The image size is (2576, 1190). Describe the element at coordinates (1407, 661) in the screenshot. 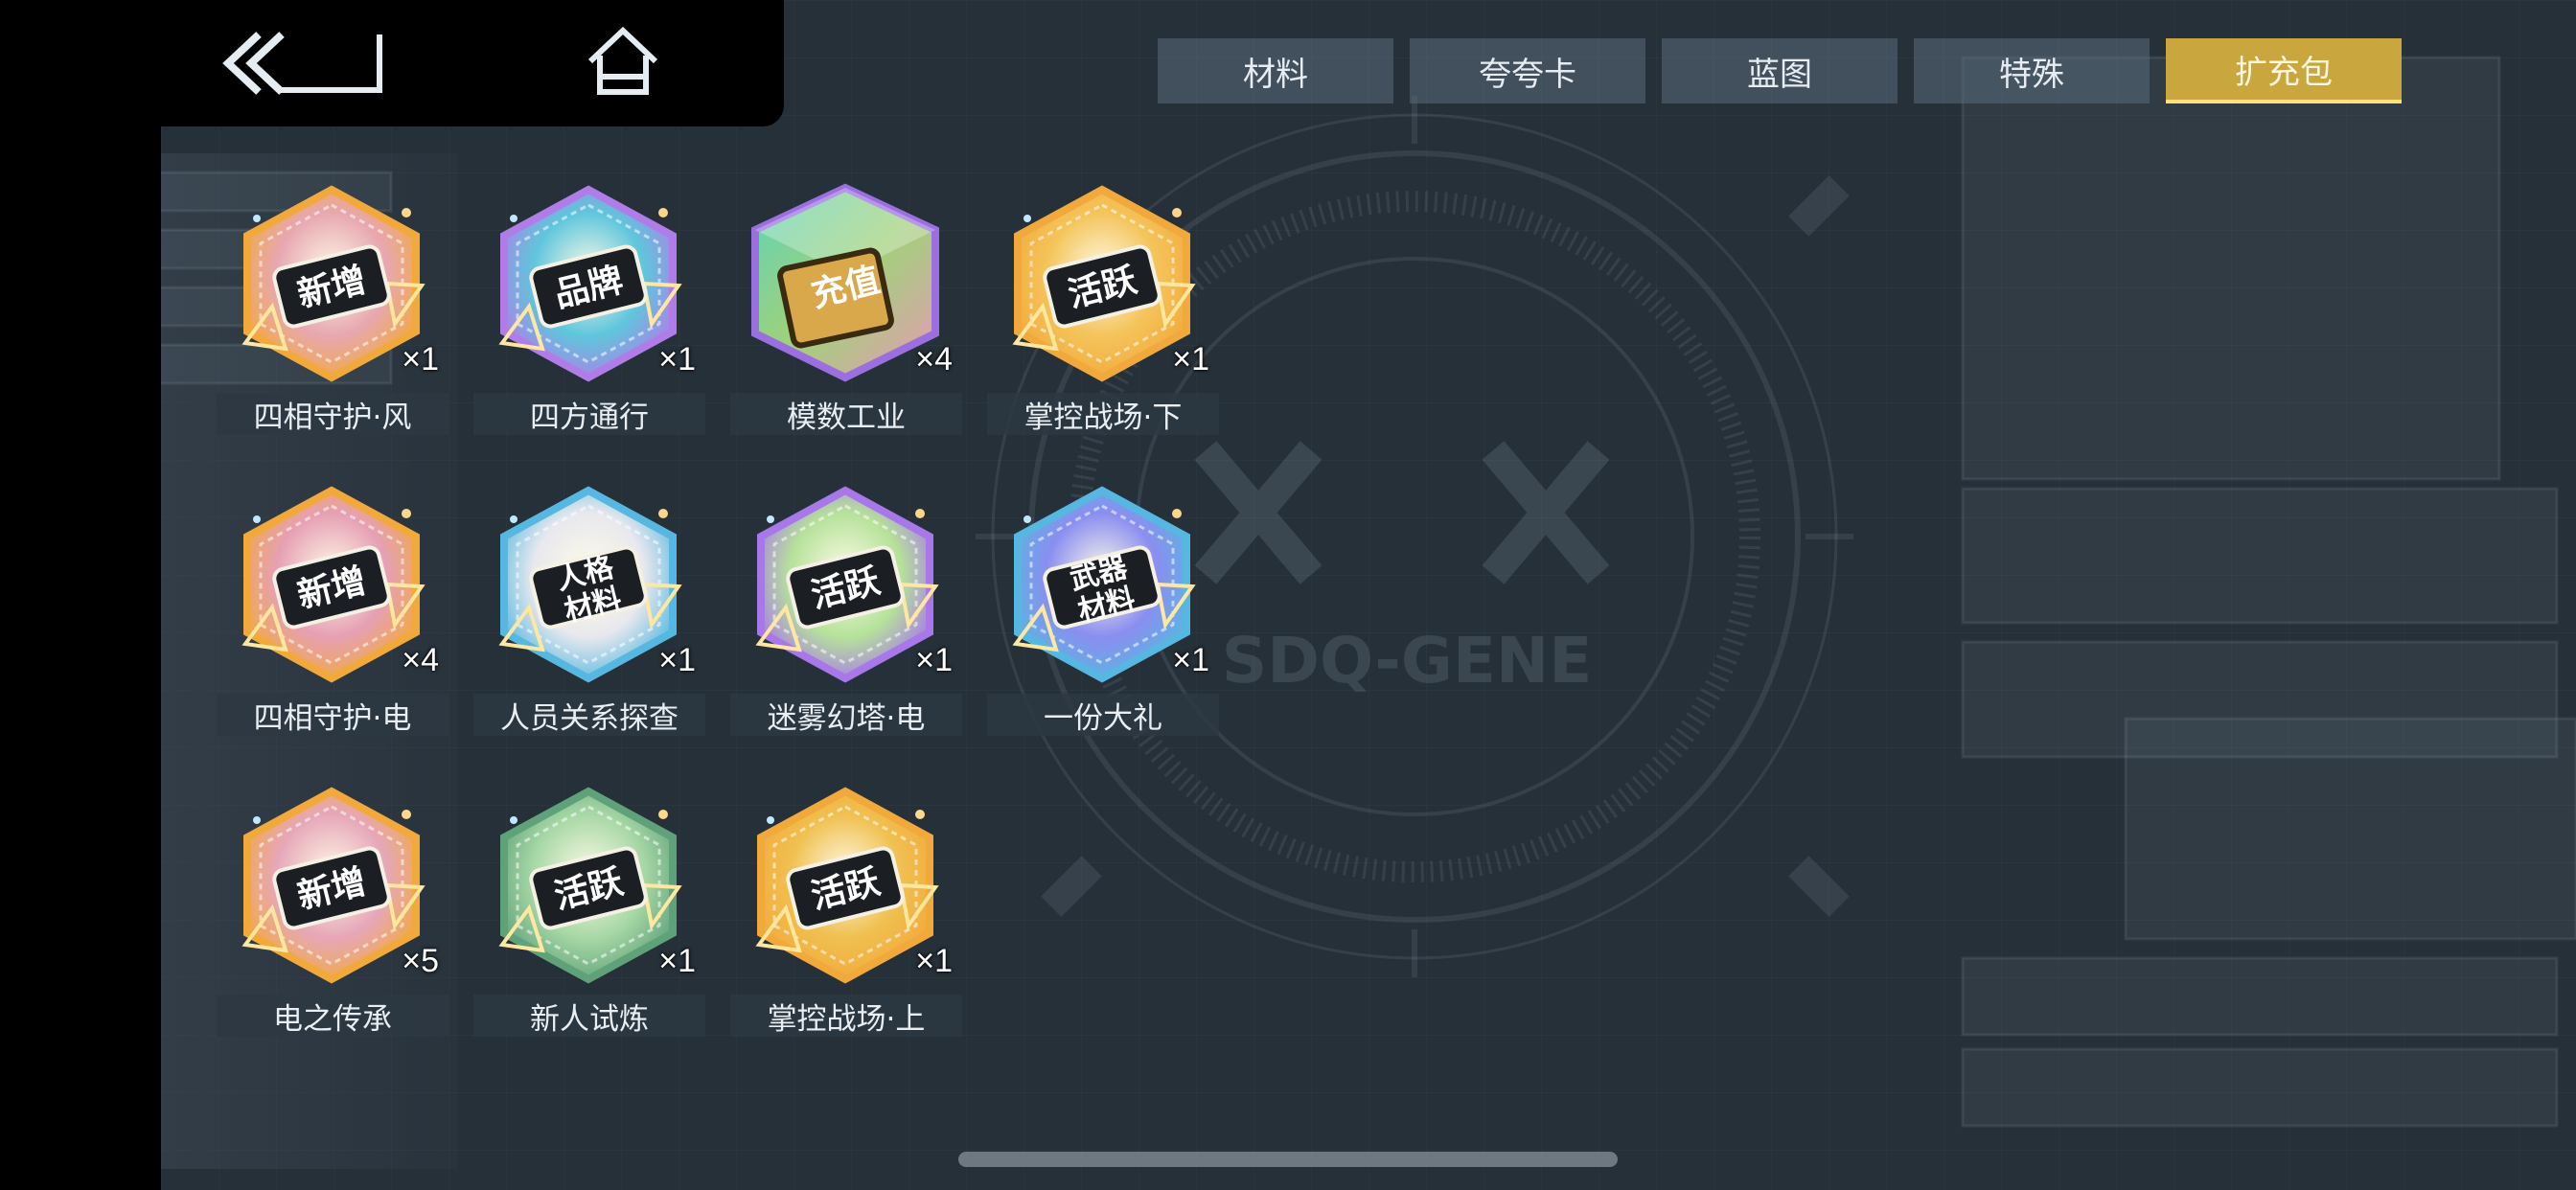

I see `background-logo-text: SDQ-GENE` at that location.